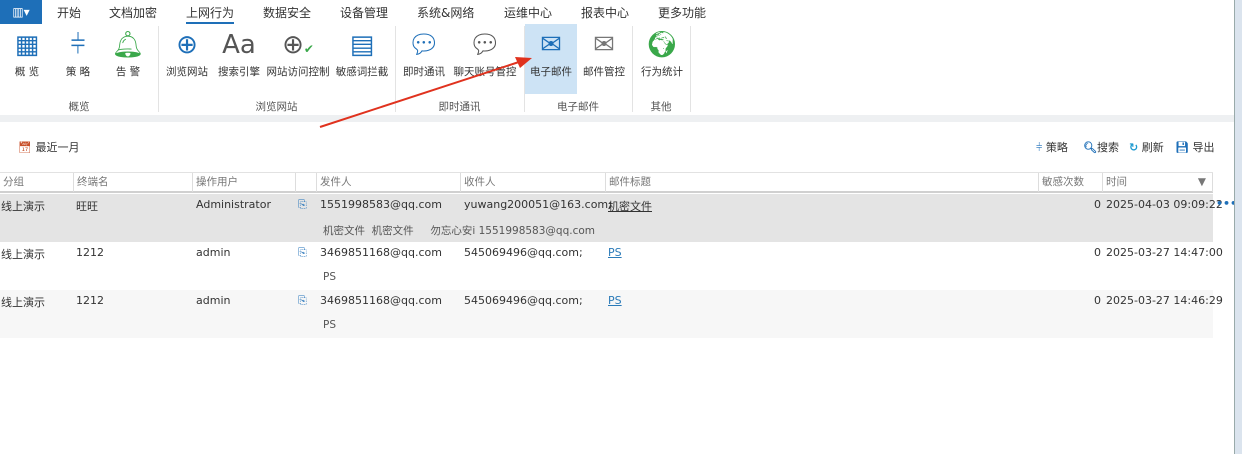  Describe the element at coordinates (36, 182) in the screenshot. I see `col-group: 分组` at that location.